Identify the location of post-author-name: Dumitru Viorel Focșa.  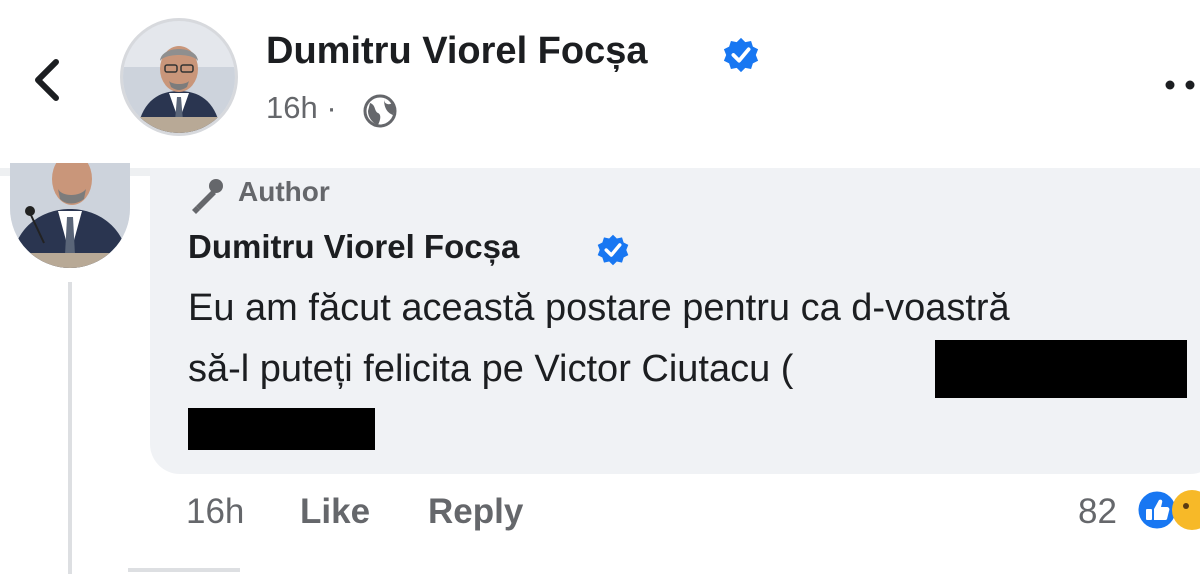
(457, 51).